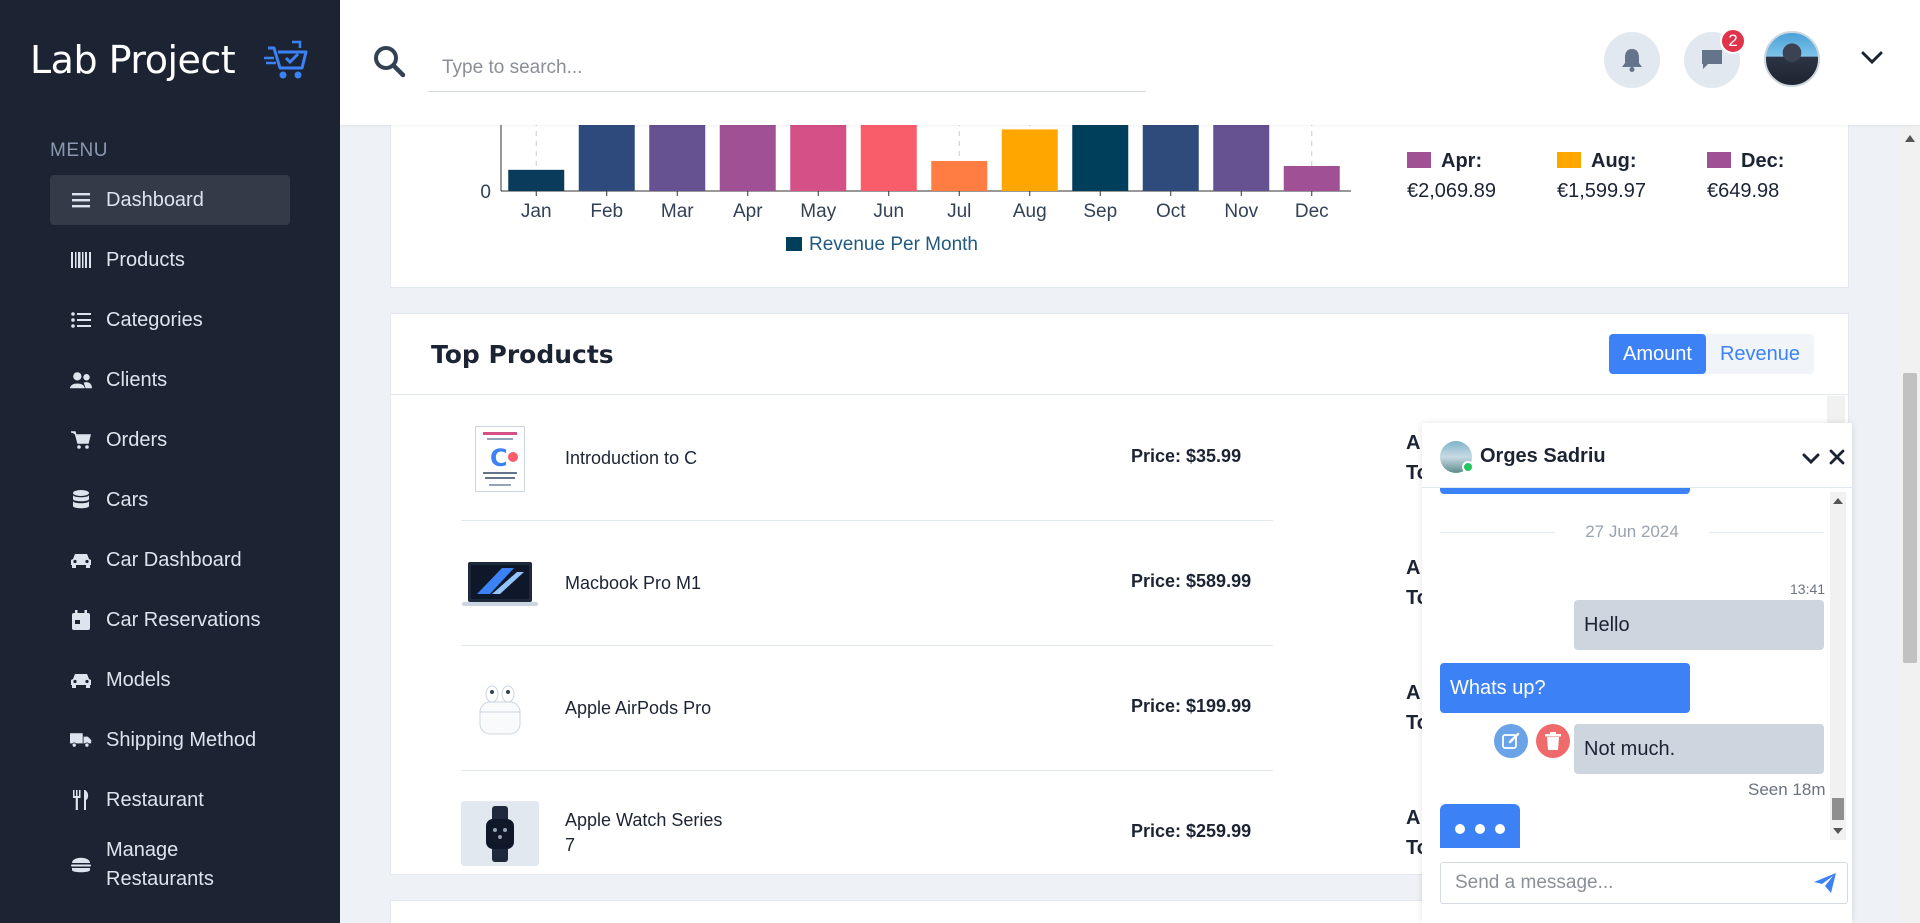  Describe the element at coordinates (79, 150) in the screenshot. I see `menu-heading: MENU` at that location.